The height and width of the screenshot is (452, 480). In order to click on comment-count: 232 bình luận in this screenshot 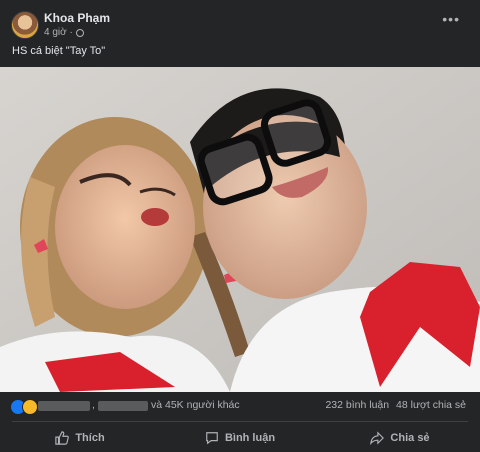, I will do `click(357, 405)`.